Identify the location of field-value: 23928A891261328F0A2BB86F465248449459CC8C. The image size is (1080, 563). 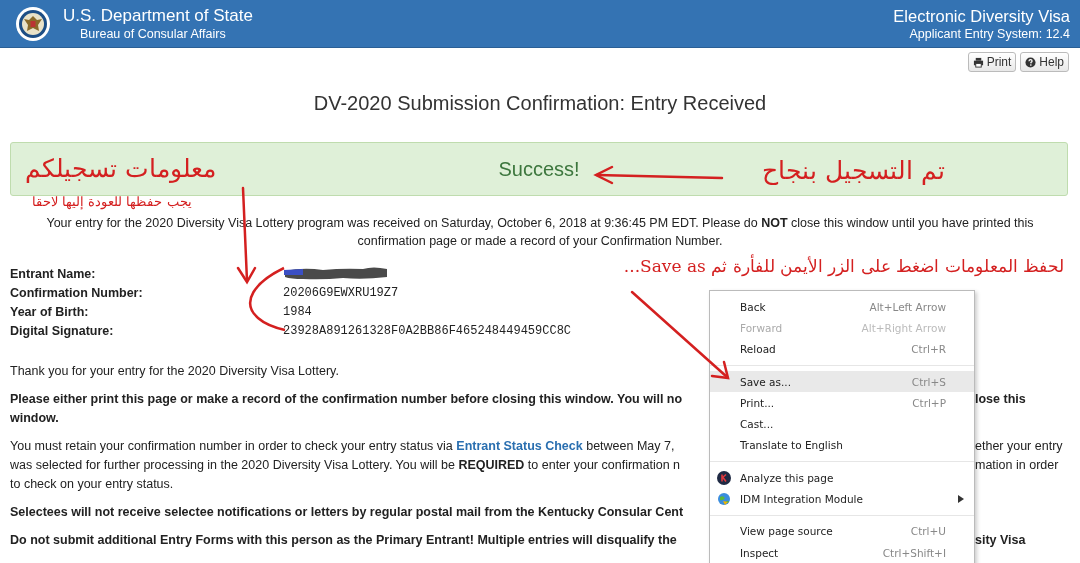
(427, 330).